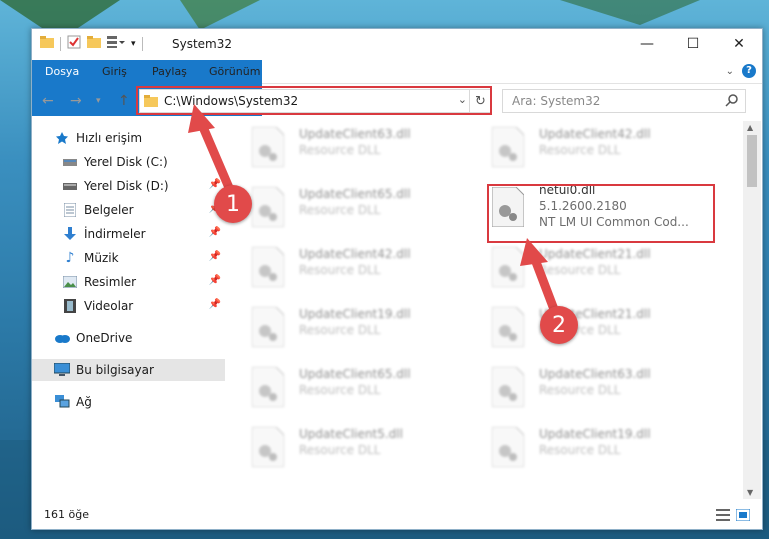  Describe the element at coordinates (70, 258) in the screenshot. I see `music-icon: ♪` at that location.